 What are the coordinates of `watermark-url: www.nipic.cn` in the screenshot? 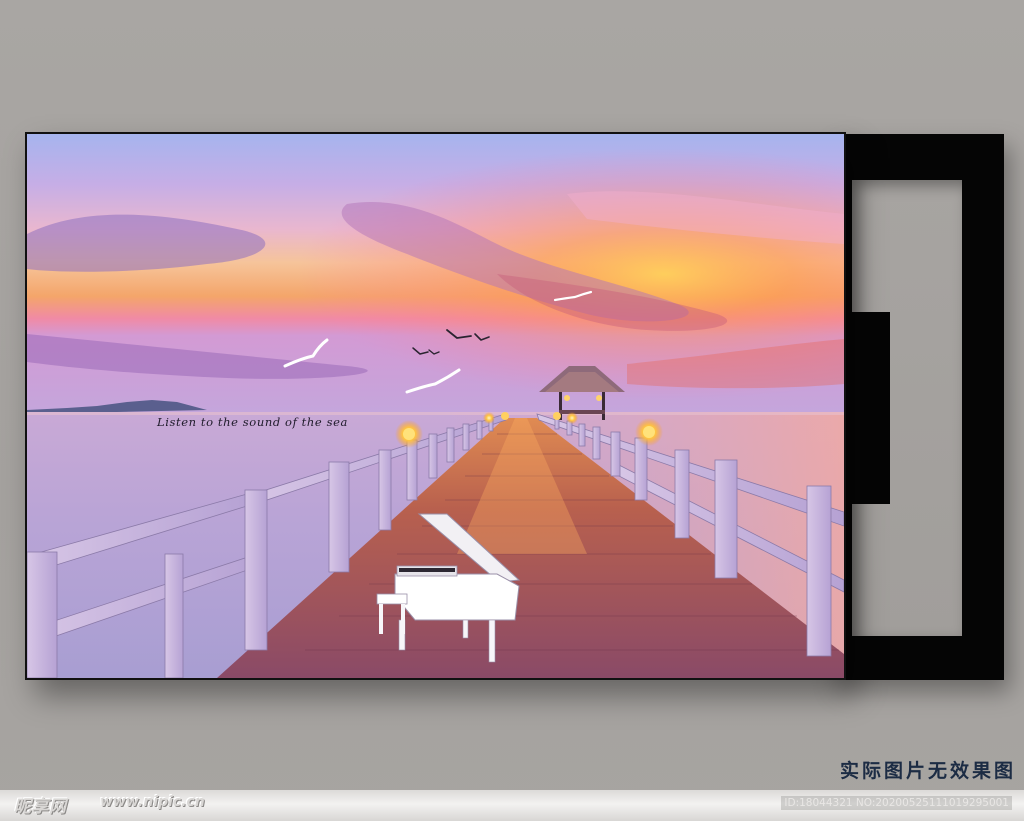 It's located at (152, 802).